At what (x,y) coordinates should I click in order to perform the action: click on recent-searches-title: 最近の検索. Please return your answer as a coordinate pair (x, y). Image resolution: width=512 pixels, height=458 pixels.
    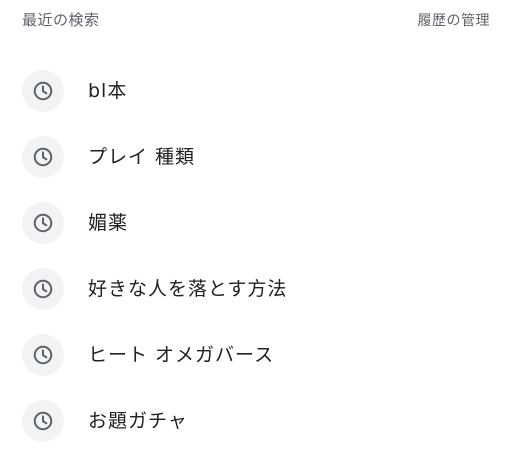
    Looking at the image, I should click on (61, 20).